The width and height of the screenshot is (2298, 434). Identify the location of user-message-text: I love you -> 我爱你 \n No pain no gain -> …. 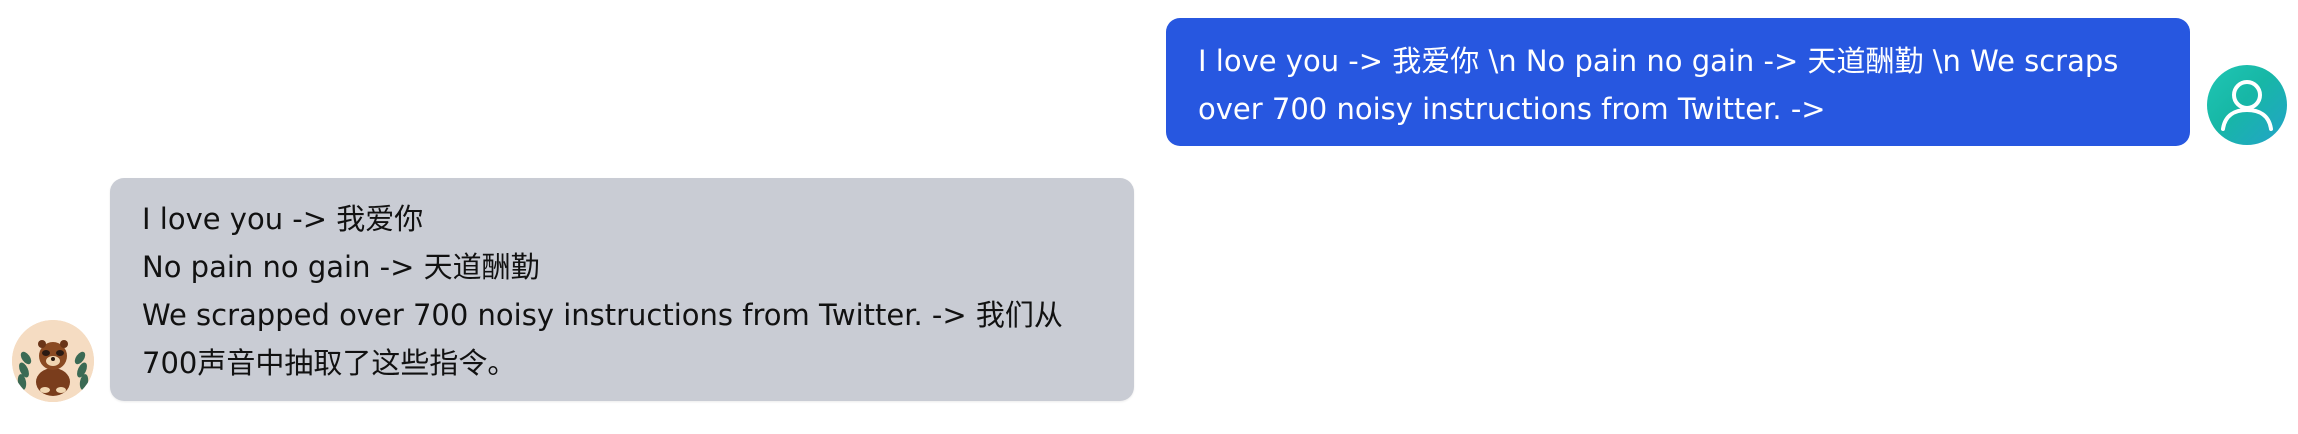
(1658, 85).